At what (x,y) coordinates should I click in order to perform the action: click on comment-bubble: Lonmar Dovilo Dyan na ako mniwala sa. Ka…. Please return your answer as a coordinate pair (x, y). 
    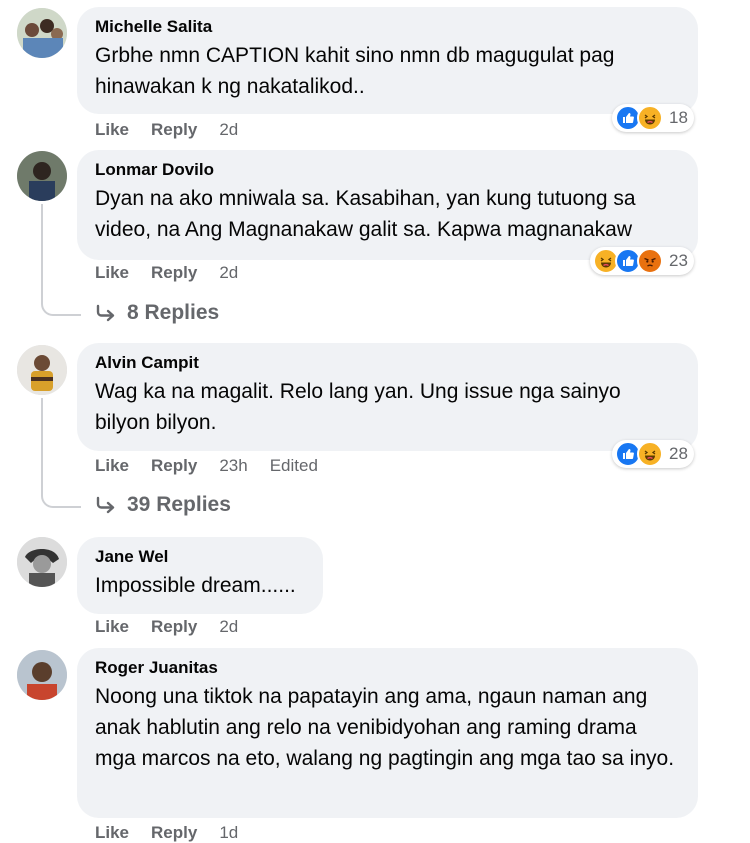
    Looking at the image, I should click on (387, 205).